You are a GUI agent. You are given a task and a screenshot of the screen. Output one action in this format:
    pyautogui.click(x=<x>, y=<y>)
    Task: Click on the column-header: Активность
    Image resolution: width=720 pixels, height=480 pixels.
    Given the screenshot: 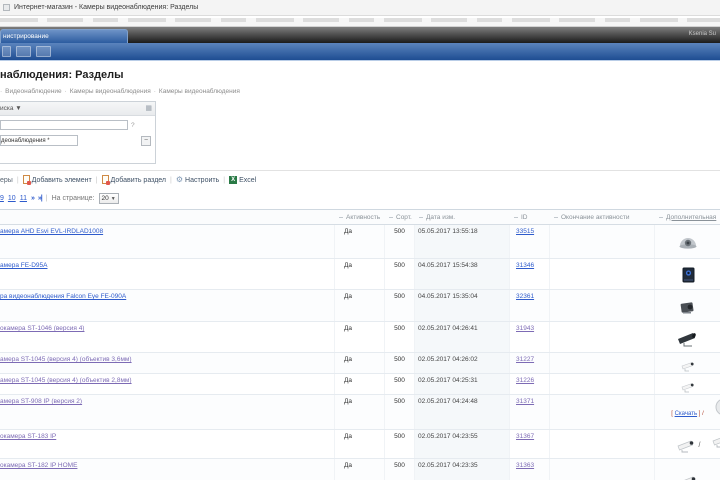 What is the action you would take?
    pyautogui.click(x=360, y=217)
    